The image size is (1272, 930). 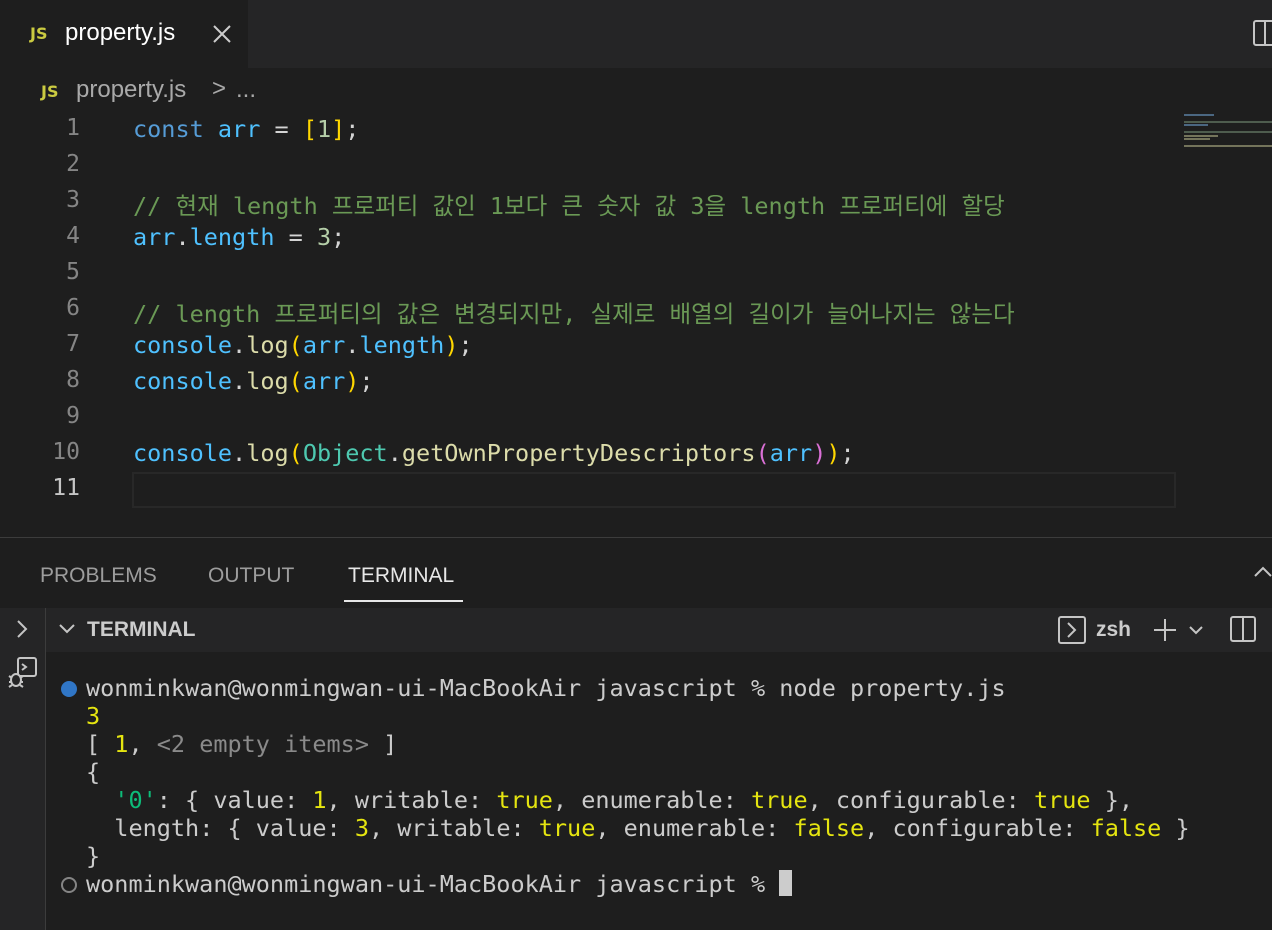 I want to click on line-number: 7, so click(x=73, y=344).